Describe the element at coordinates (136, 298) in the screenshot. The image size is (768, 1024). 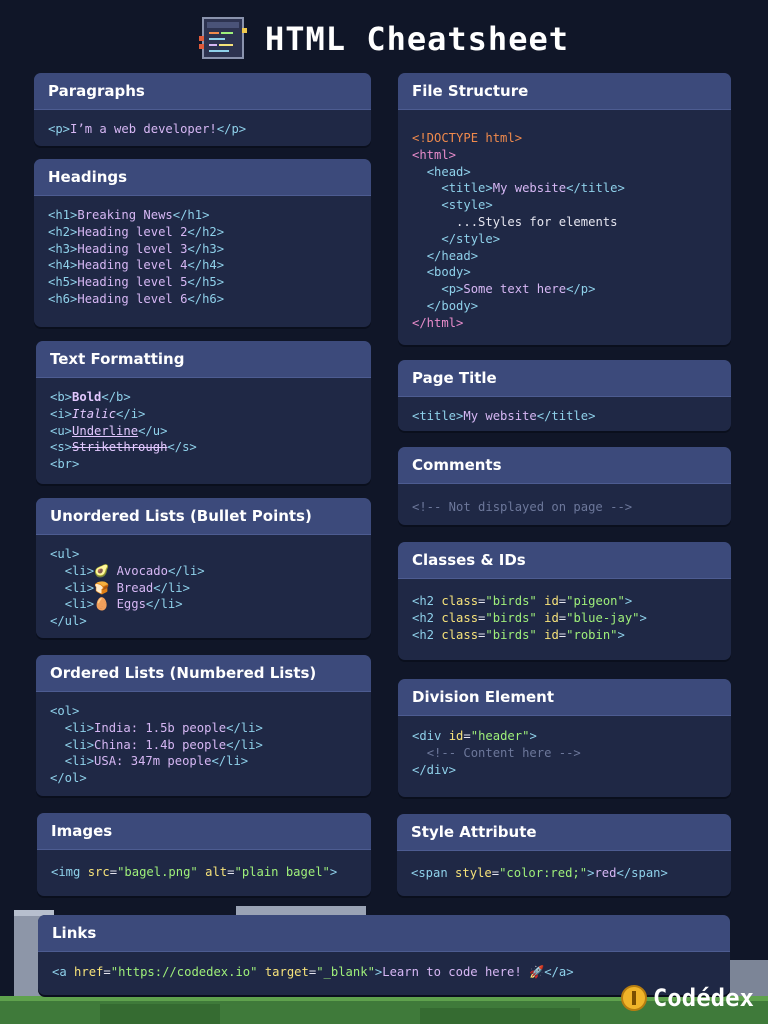
I see `code-line: <h6>Heading level 6</h6>` at that location.